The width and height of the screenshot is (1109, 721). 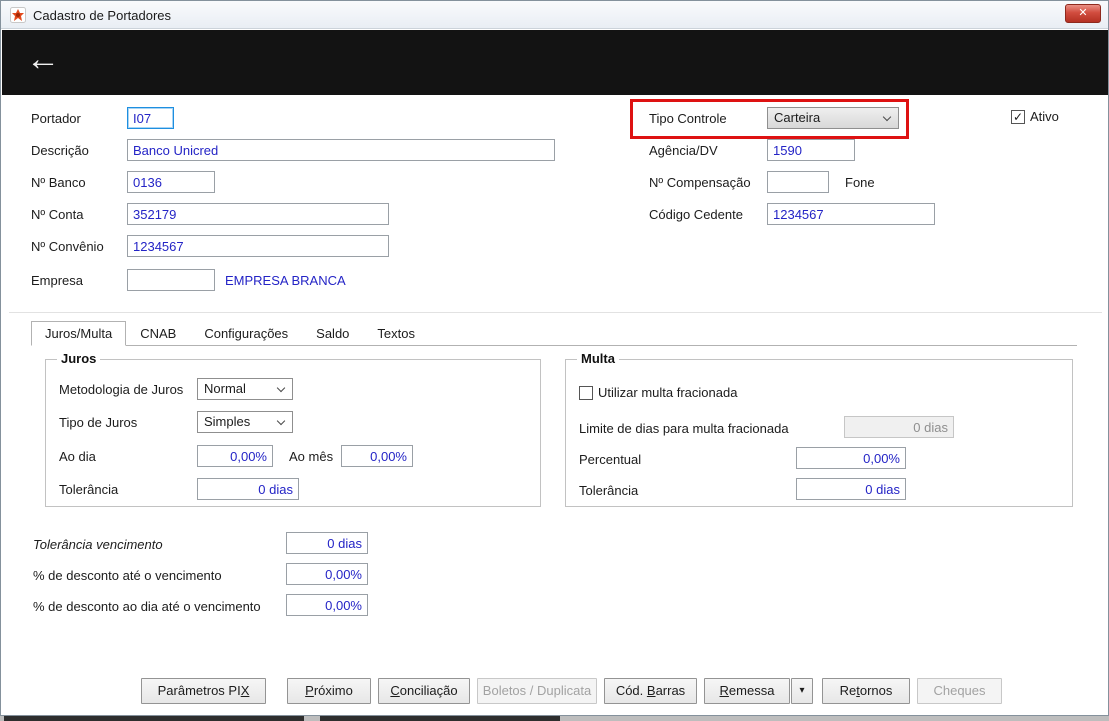 What do you see at coordinates (899, 427) in the screenshot?
I see `limite-dias-input` at bounding box center [899, 427].